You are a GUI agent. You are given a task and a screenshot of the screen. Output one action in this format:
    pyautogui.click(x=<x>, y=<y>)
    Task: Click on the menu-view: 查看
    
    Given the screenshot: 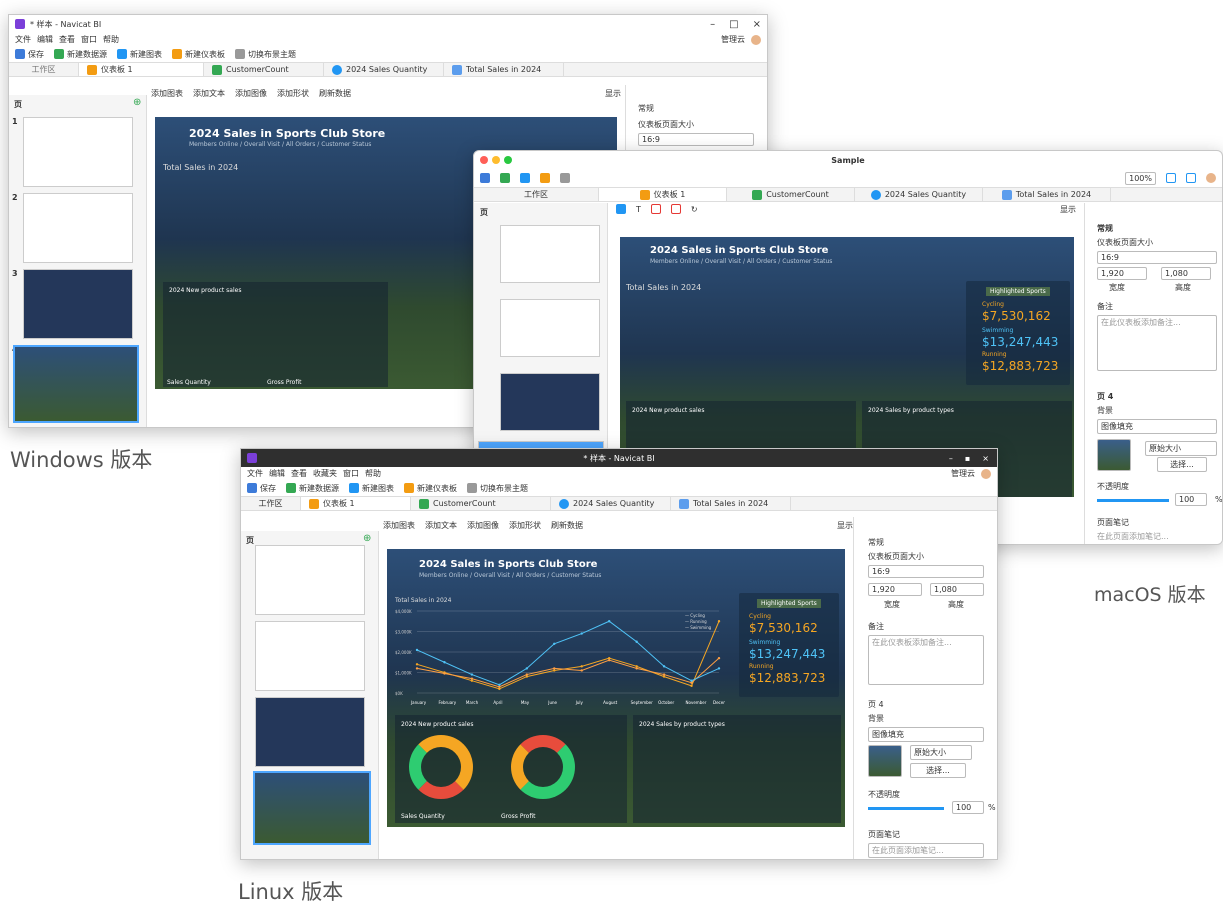 What is the action you would take?
    pyautogui.click(x=299, y=473)
    